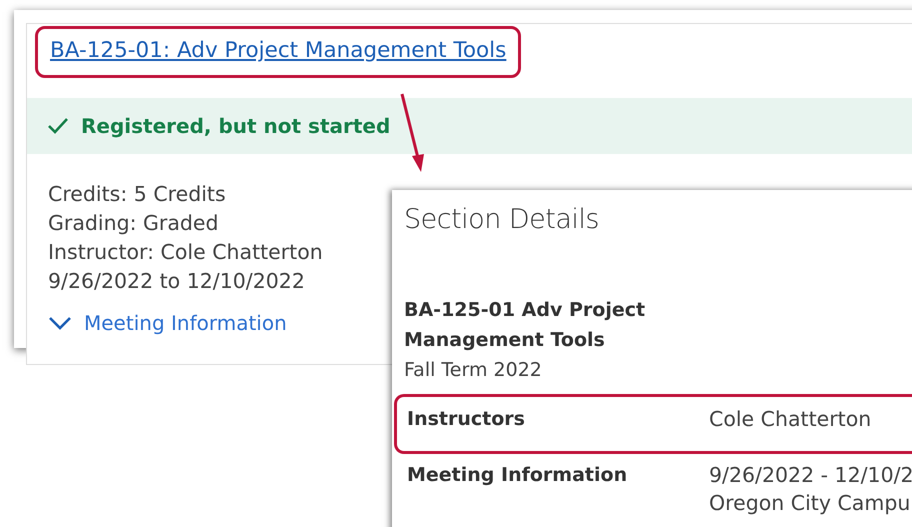 This screenshot has width=912, height=527. What do you see at coordinates (278, 51) in the screenshot?
I see `course-link: BA-125-01: Adv Project Management Tools` at bounding box center [278, 51].